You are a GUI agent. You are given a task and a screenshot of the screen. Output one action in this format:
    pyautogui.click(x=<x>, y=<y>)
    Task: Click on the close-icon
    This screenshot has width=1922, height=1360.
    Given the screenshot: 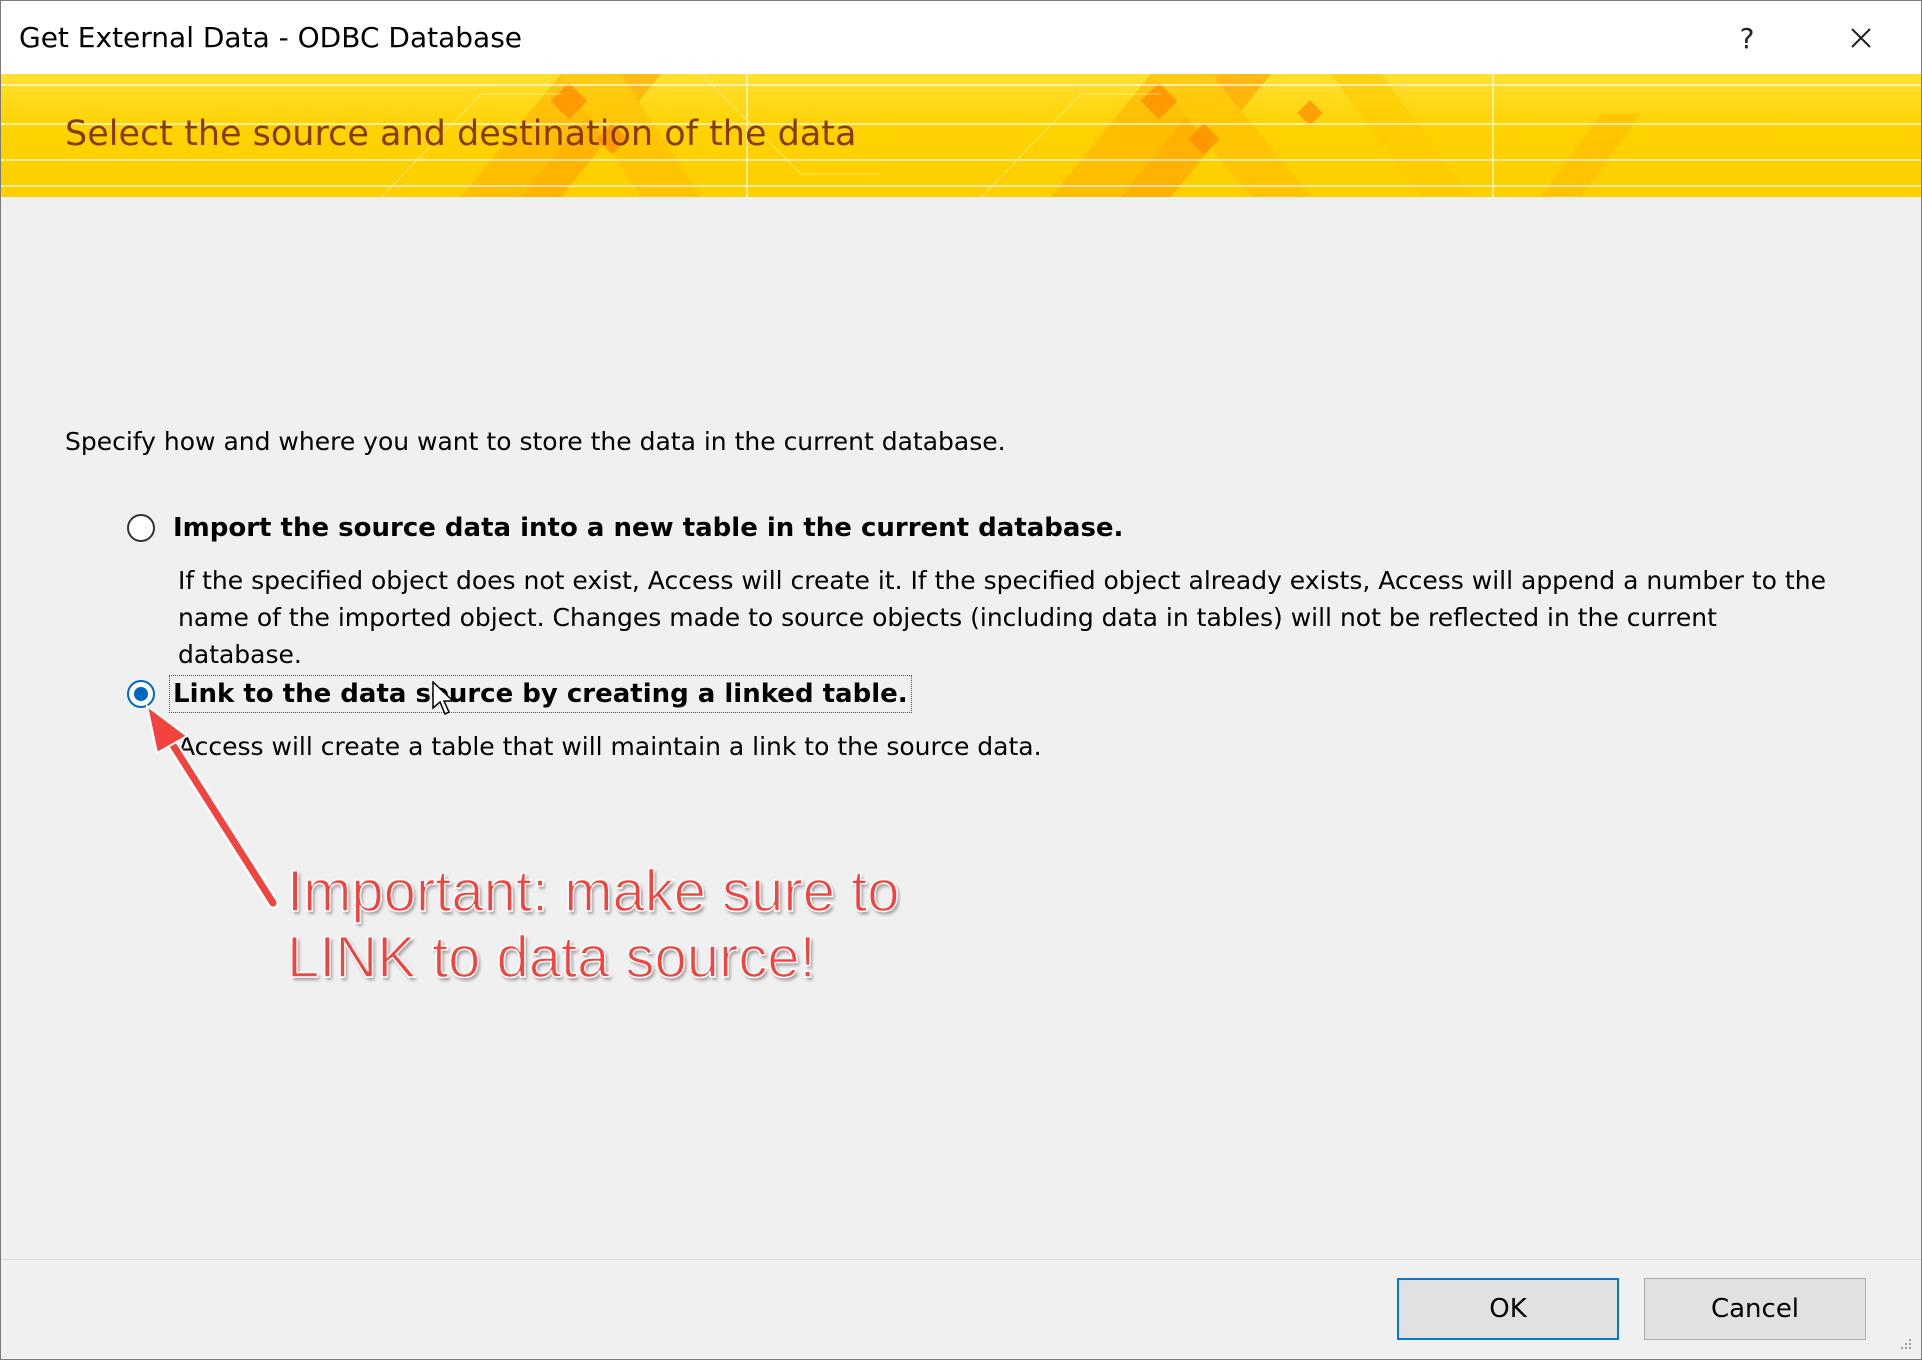 What is the action you would take?
    pyautogui.click(x=1861, y=38)
    